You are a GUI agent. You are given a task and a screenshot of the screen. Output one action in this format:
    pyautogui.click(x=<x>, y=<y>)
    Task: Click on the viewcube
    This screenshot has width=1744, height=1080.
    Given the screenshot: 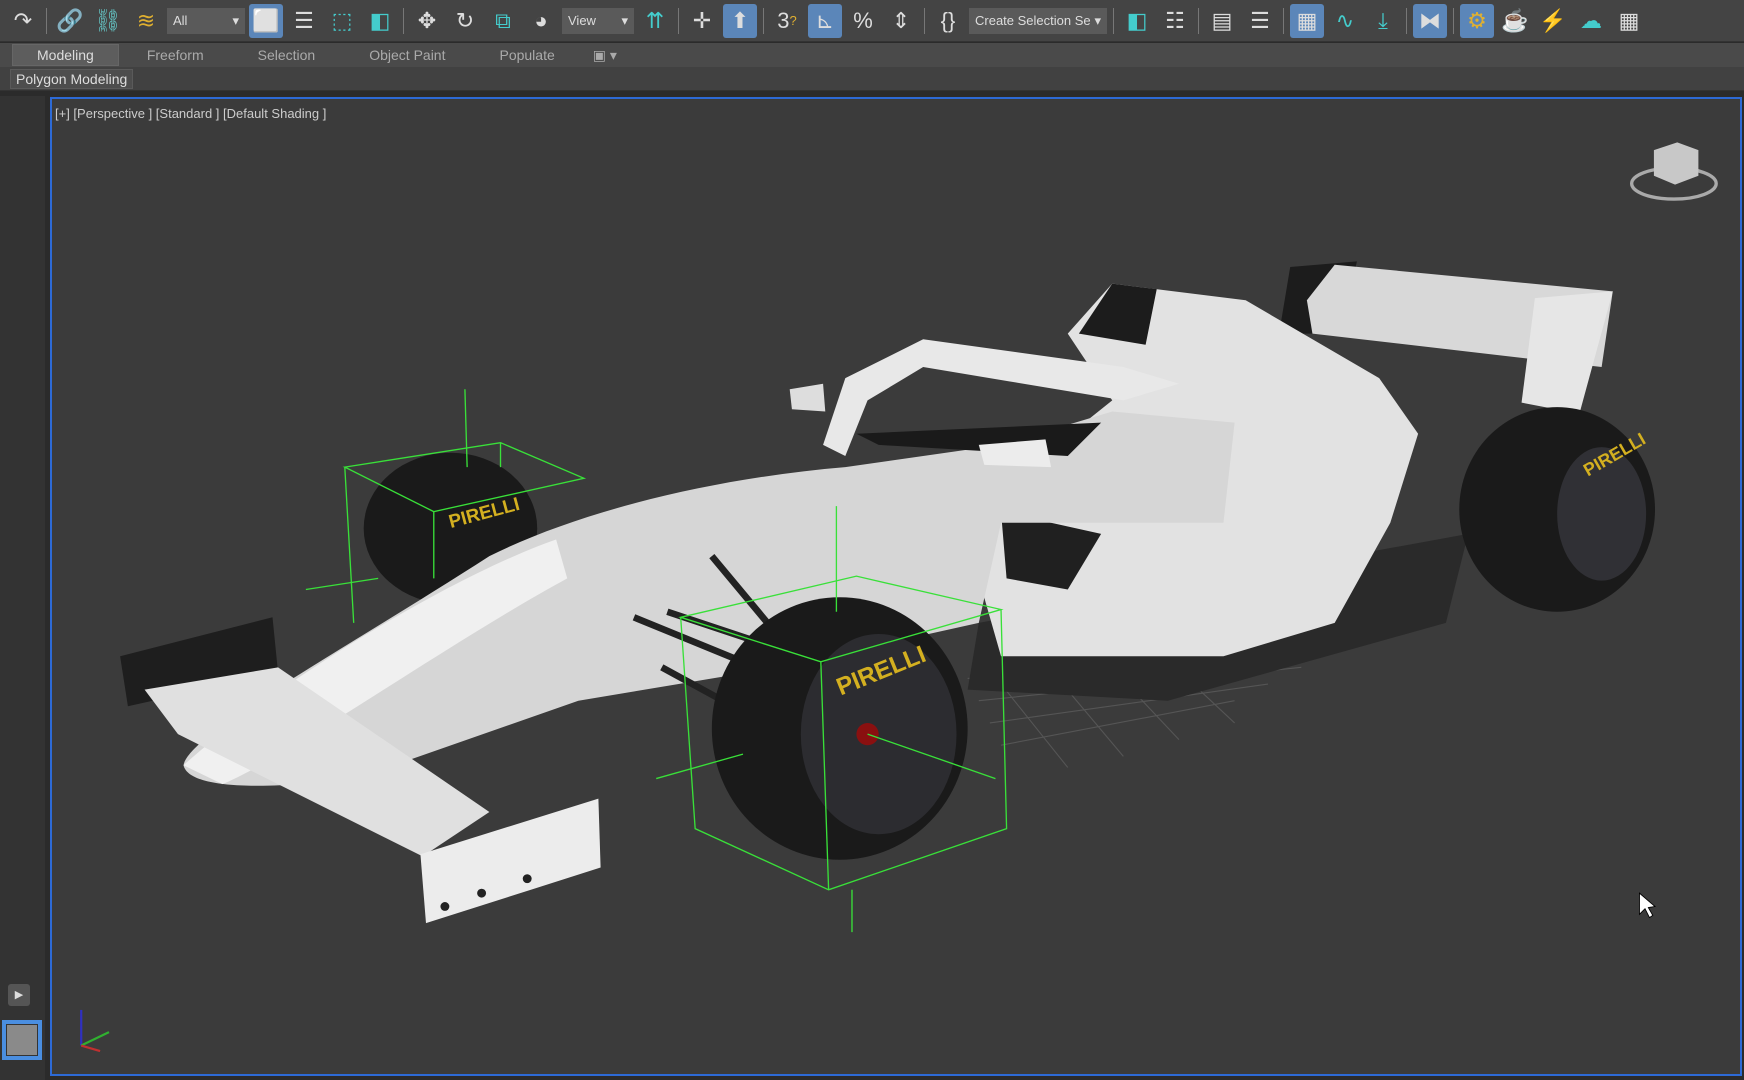 What is the action you would take?
    pyautogui.click(x=1673, y=171)
    